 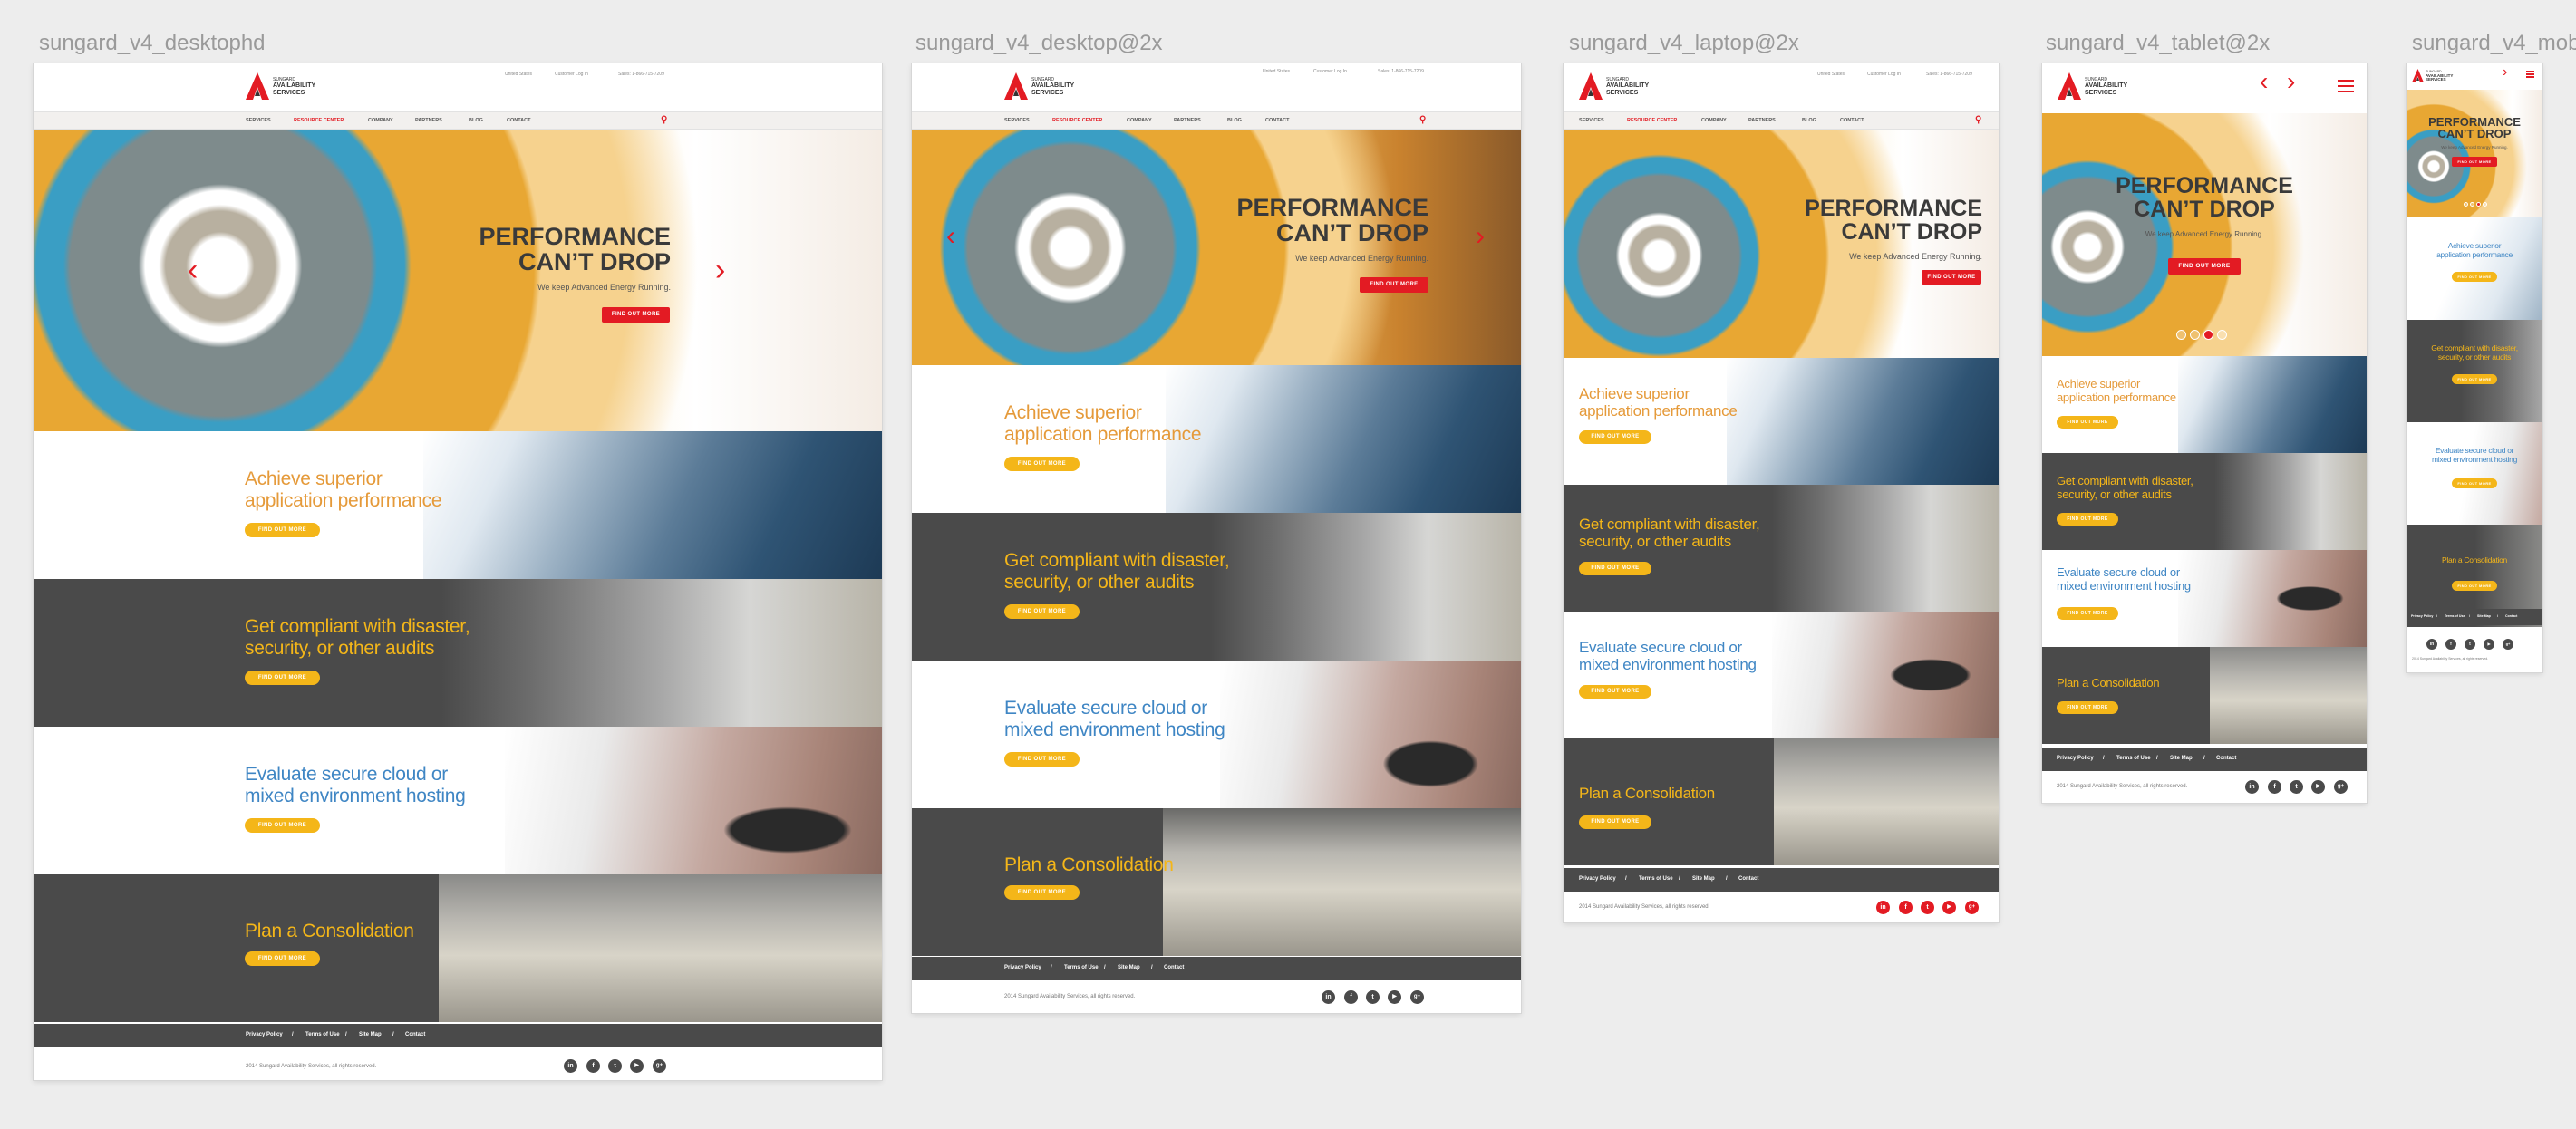 I want to click on customer-login-link: Customer Log In, so click(x=571, y=74).